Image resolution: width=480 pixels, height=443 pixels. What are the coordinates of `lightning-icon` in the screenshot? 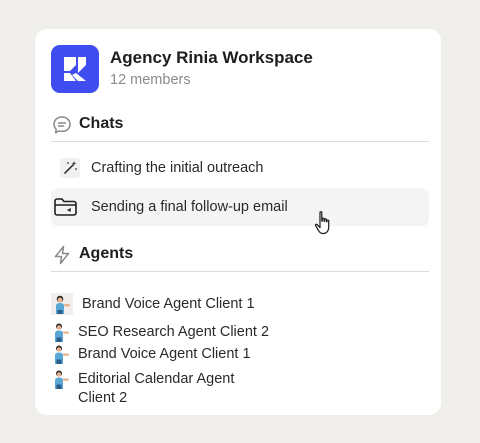 It's located at (62, 255).